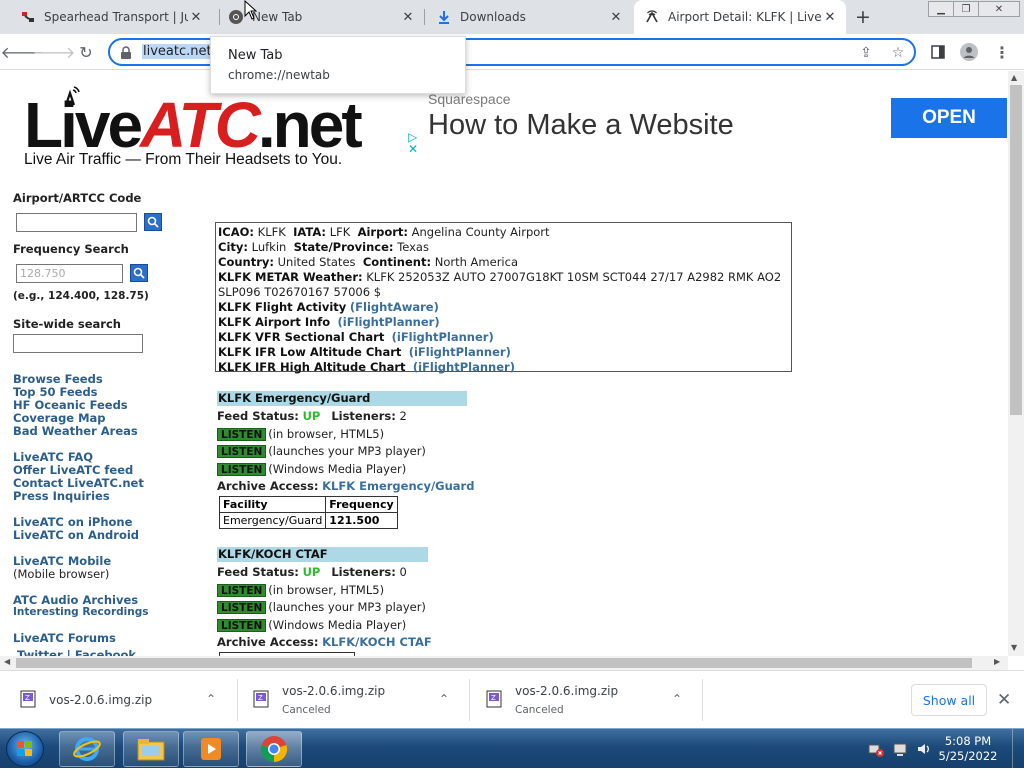 This screenshot has height=770, width=1024. What do you see at coordinates (70, 405) in the screenshot?
I see `nav-hf-oceanic-feeds: HF Oceanic Feeds` at bounding box center [70, 405].